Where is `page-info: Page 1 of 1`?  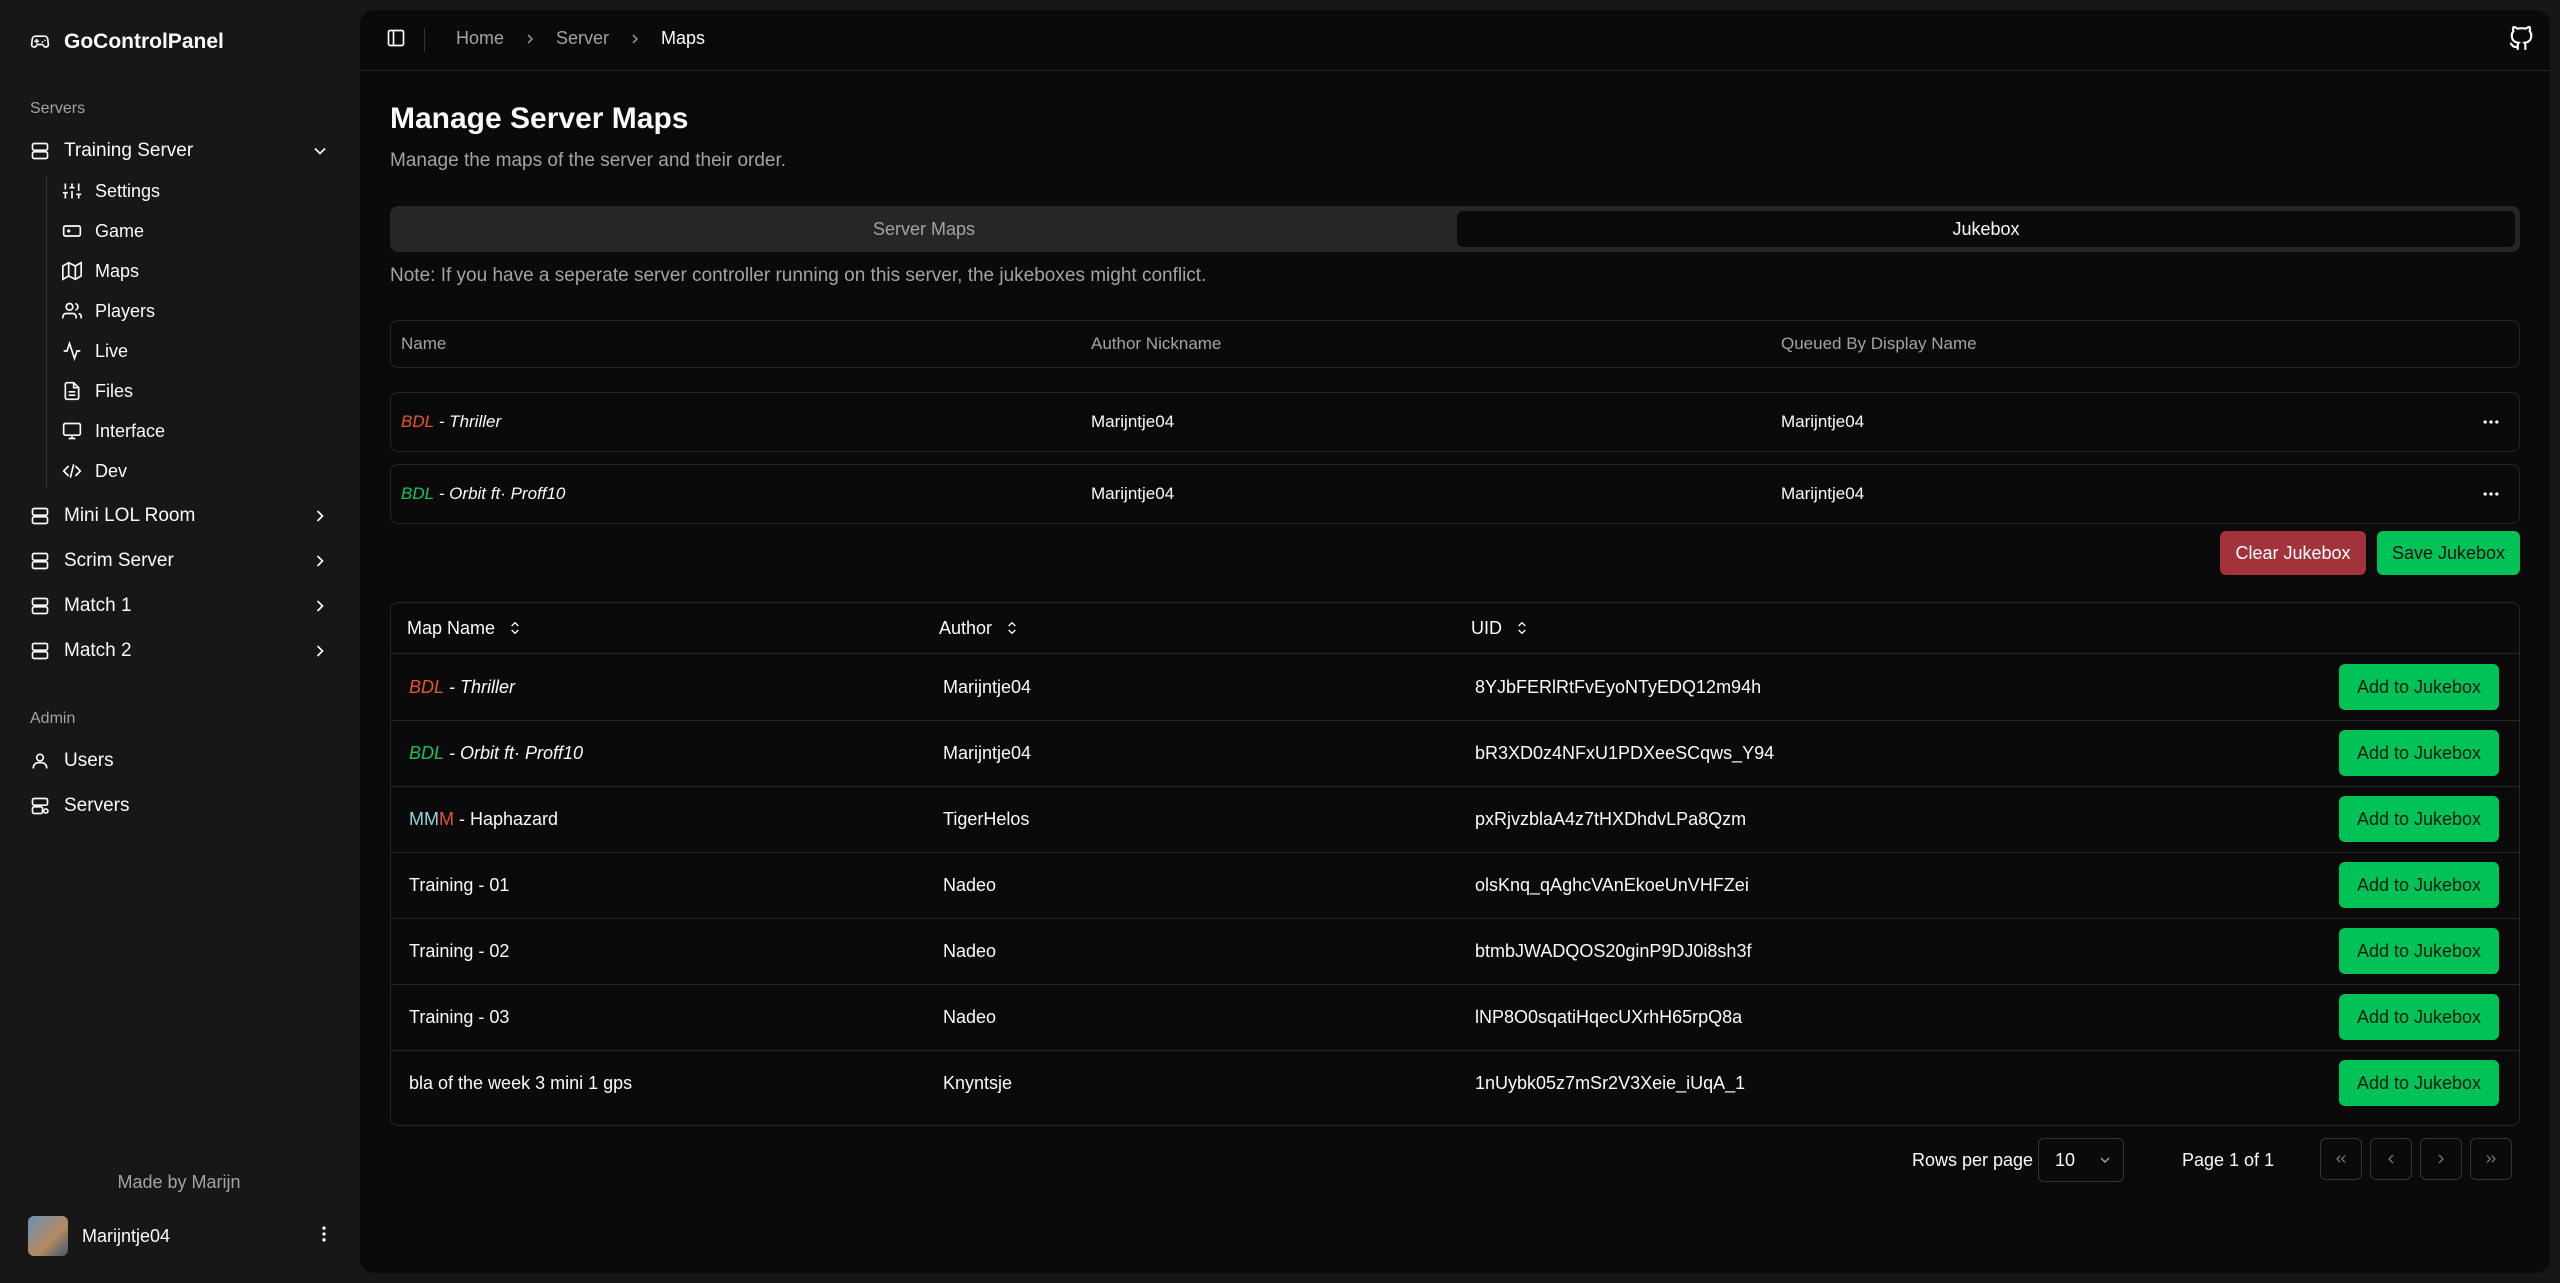 page-info: Page 1 of 1 is located at coordinates (2228, 1160).